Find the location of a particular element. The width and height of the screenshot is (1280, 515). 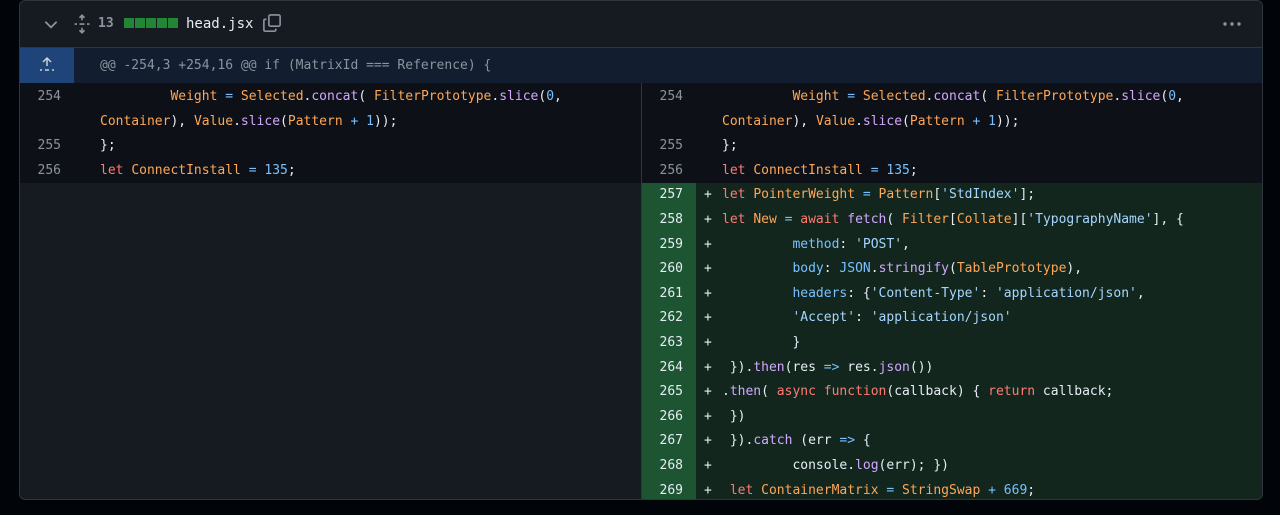

chevron-down-icon is located at coordinates (51, 24).